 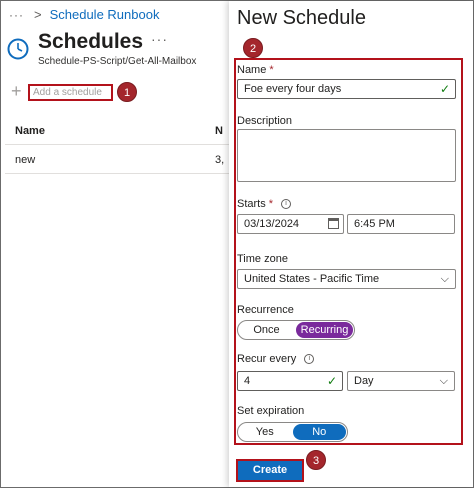 I want to click on expiration-yes-option: Yes, so click(x=265, y=432).